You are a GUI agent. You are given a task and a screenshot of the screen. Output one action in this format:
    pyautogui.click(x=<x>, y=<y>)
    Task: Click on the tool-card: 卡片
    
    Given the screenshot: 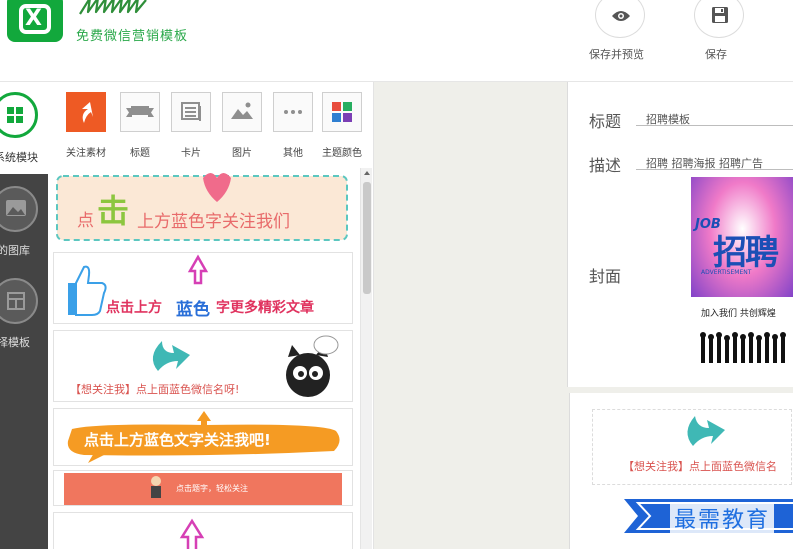 What is the action you would take?
    pyautogui.click(x=191, y=127)
    